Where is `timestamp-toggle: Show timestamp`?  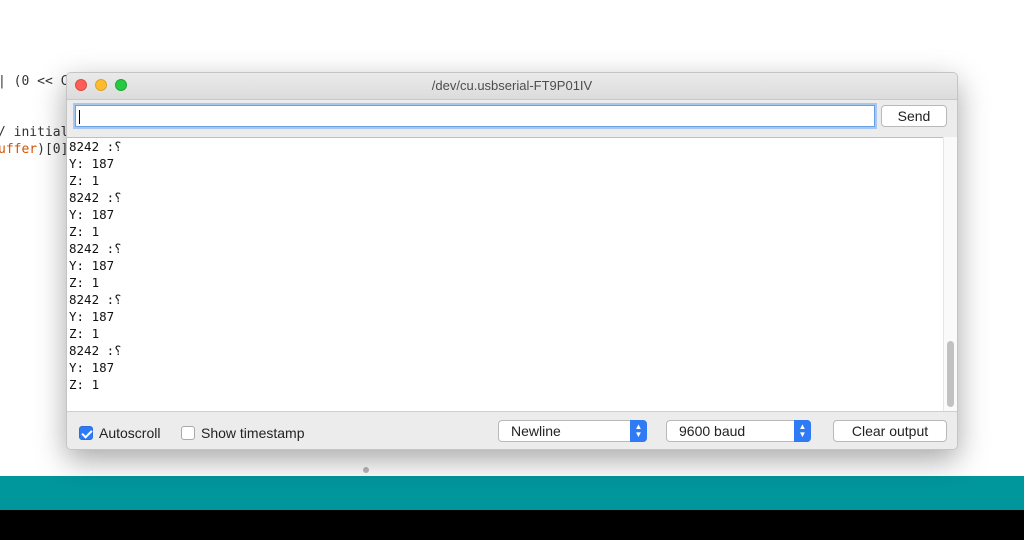
timestamp-toggle: Show timestamp is located at coordinates (242, 433).